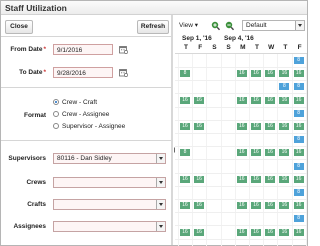 The height and width of the screenshot is (246, 320). I want to click on zoom-in-icon, so click(215, 26).